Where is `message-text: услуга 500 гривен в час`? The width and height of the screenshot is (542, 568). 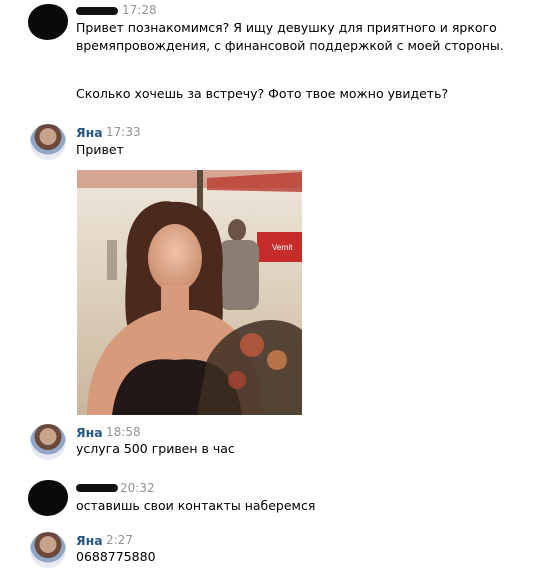
message-text: услуга 500 гривен в час is located at coordinates (155, 448).